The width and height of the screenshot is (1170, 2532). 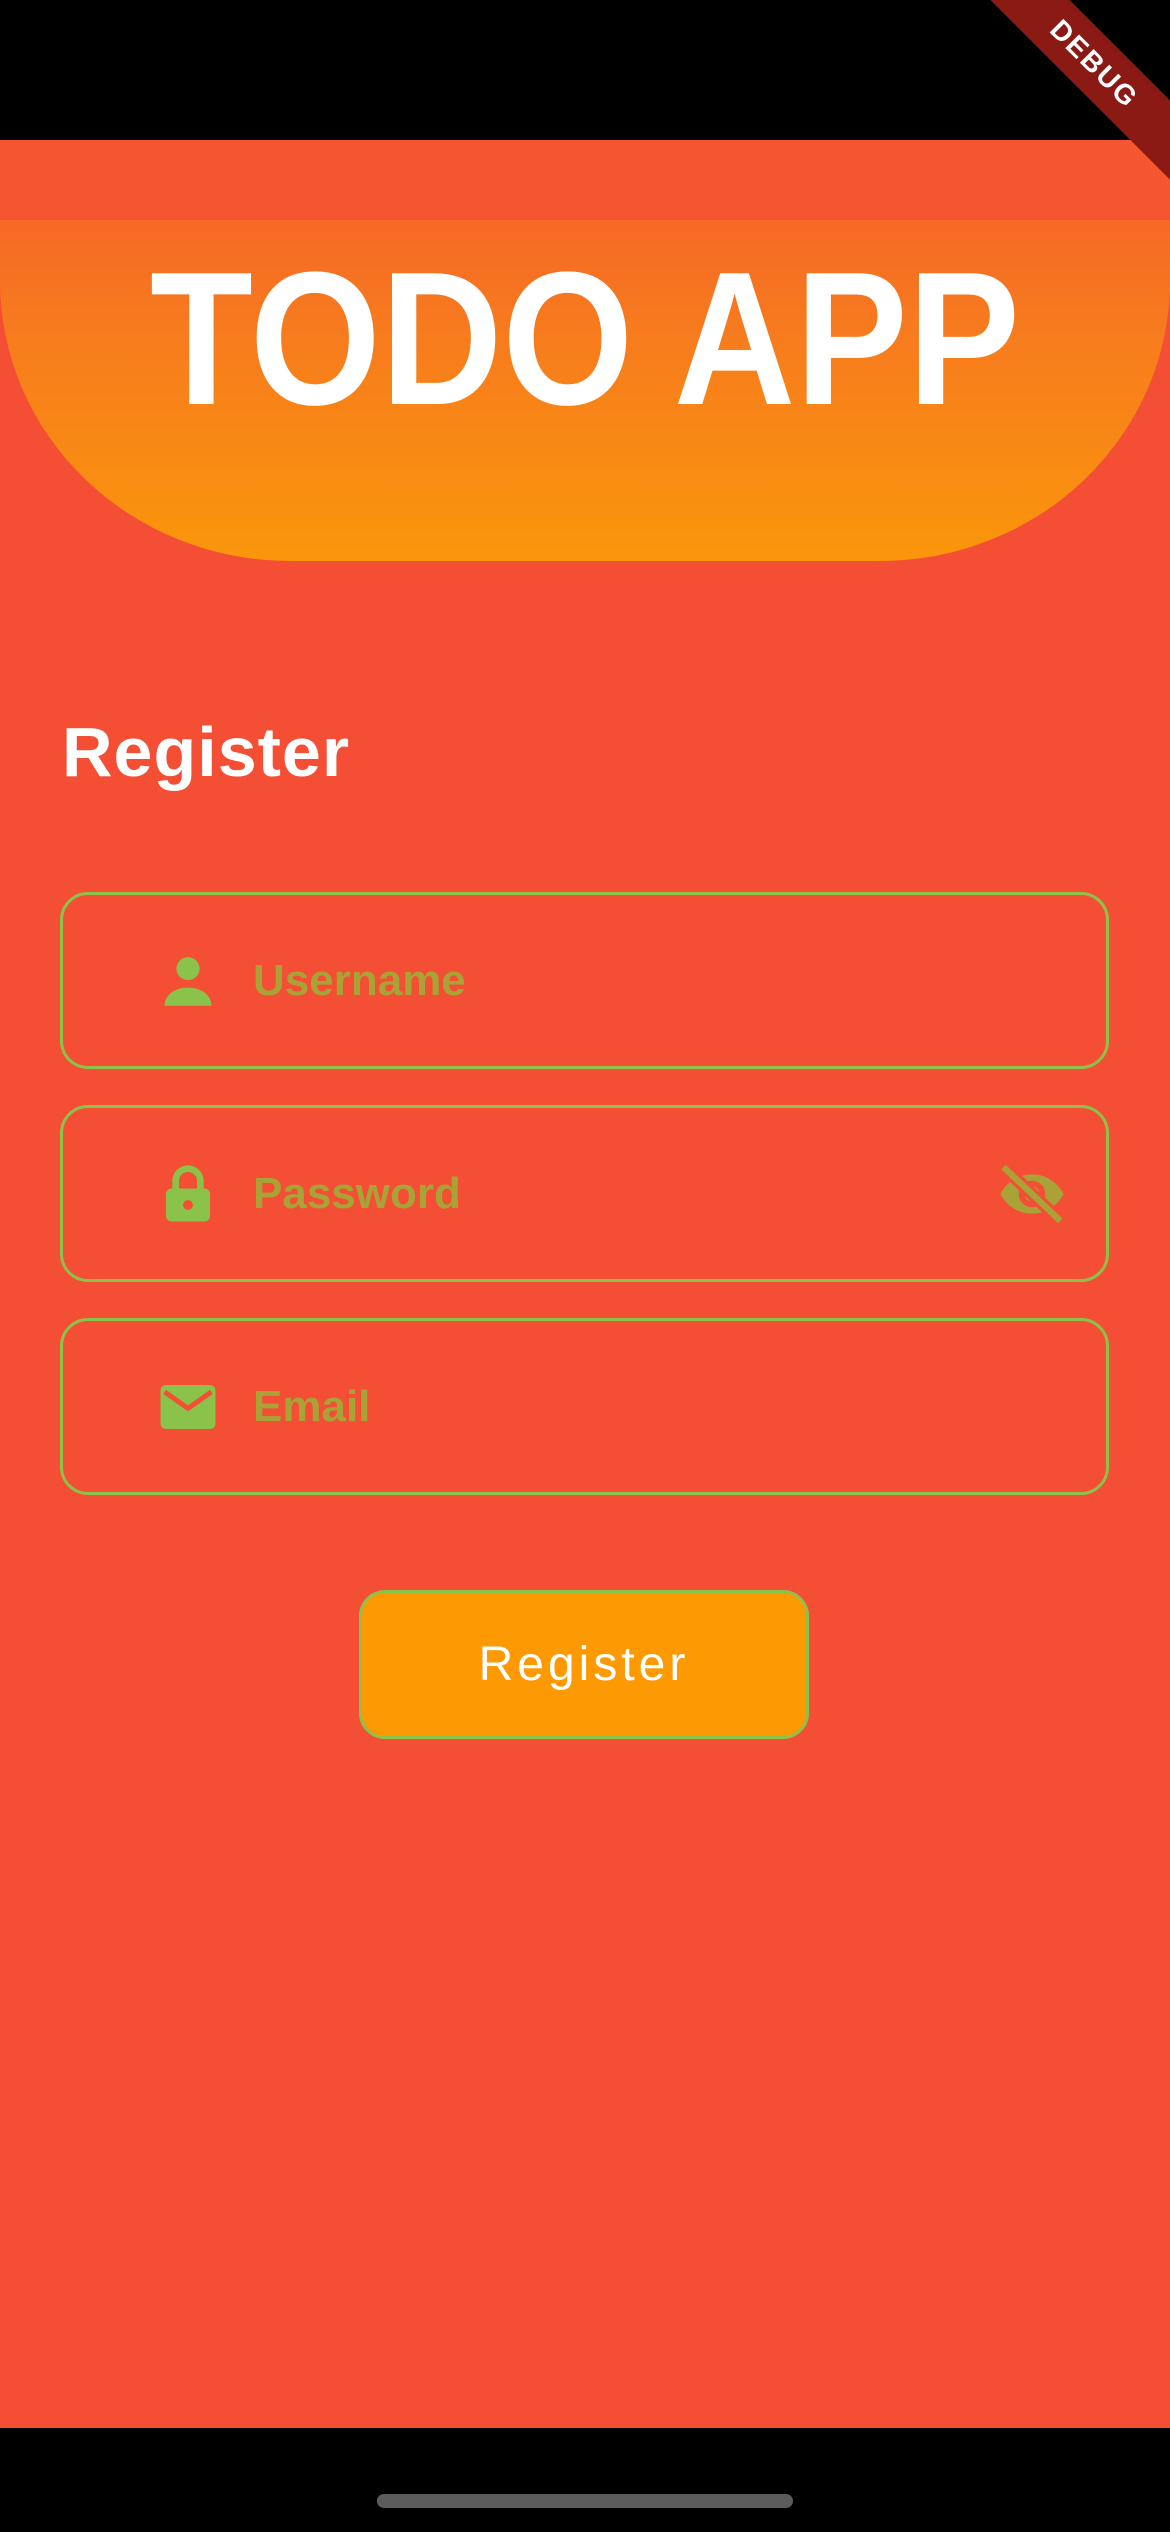 I want to click on debug-banner: DEBUG, so click(x=1075, y=95).